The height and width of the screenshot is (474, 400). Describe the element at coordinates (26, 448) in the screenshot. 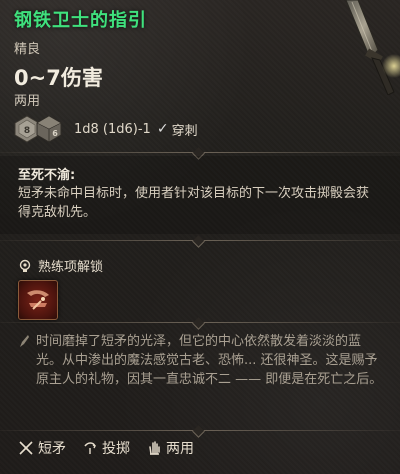

I see `spear-icon` at that location.